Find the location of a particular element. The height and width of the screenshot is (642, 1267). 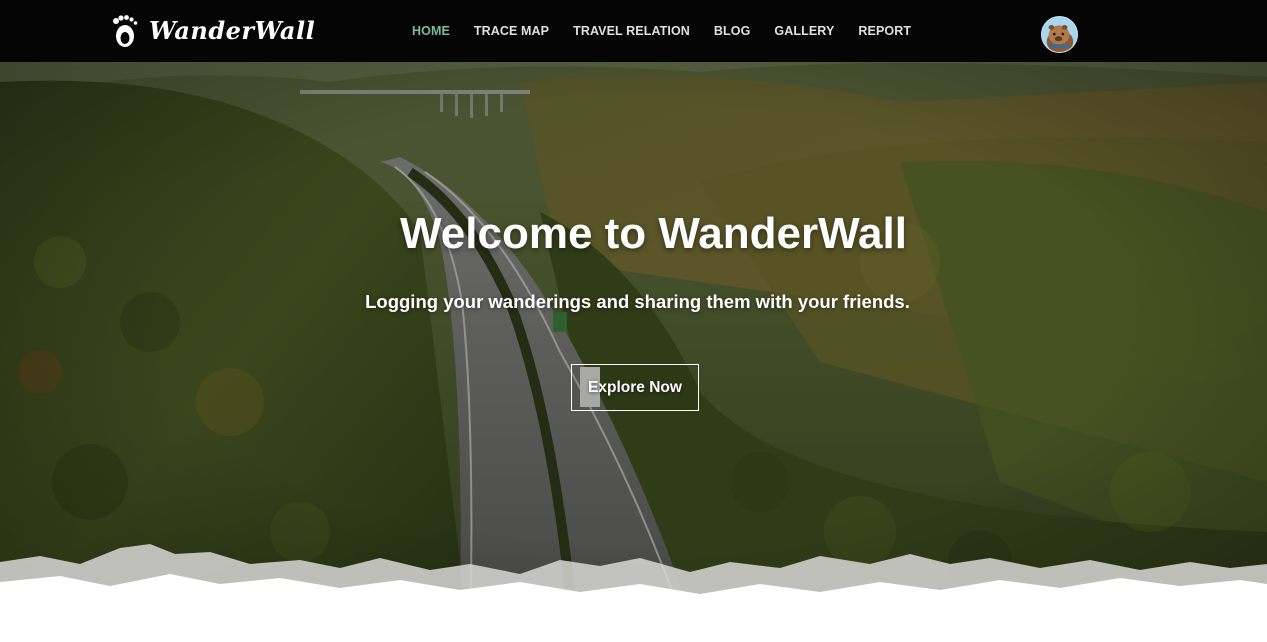

user-avatar is located at coordinates (1059, 34).